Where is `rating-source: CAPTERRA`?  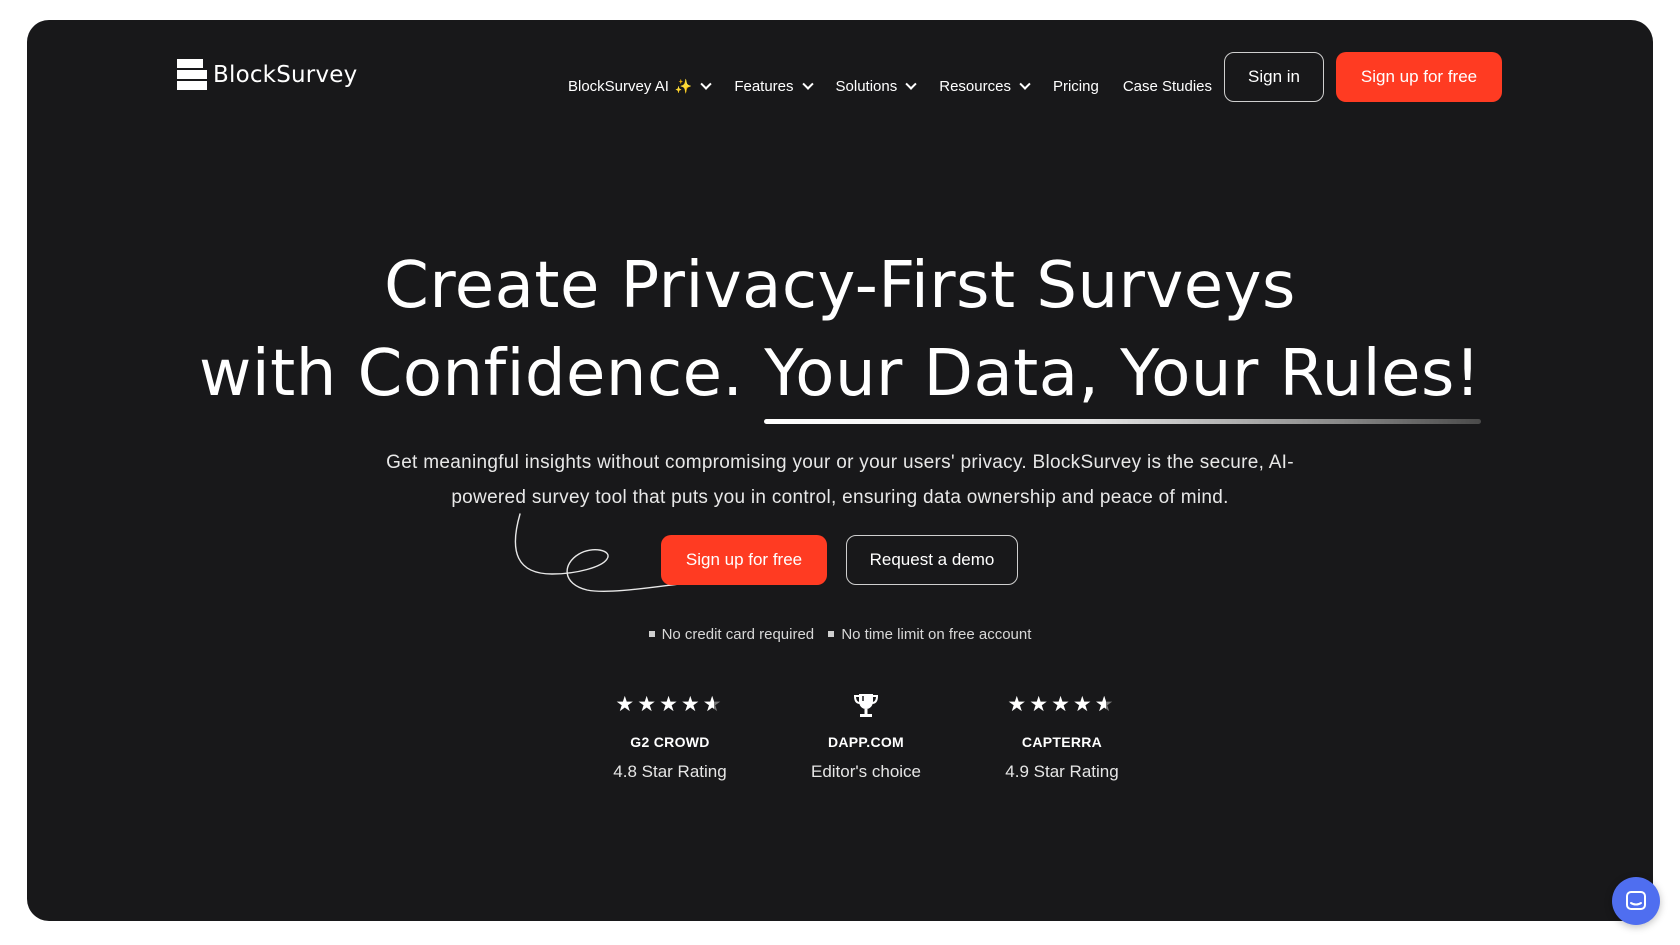
rating-source: CAPTERRA is located at coordinates (1062, 742).